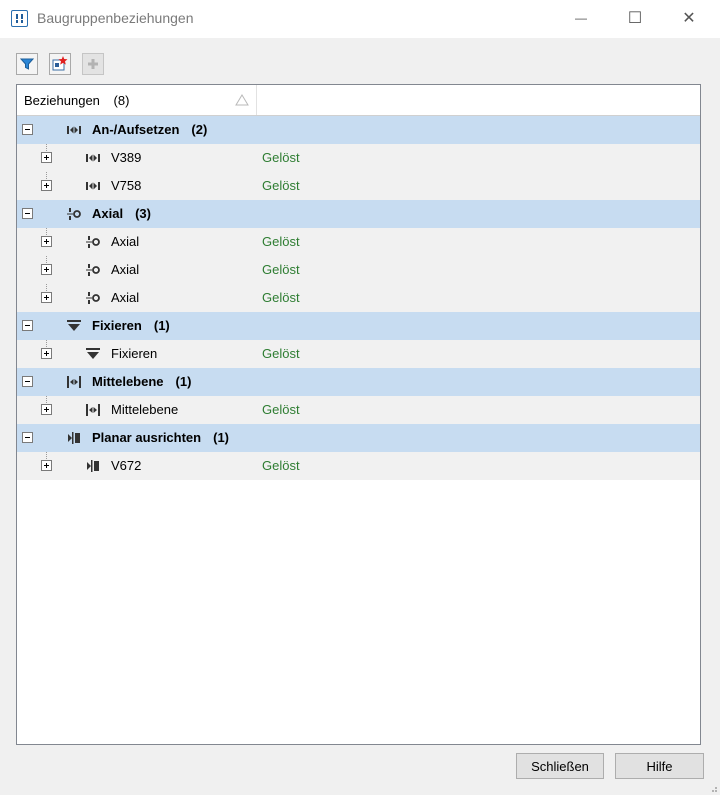  I want to click on relation-label: Fixieren, so click(134, 353).